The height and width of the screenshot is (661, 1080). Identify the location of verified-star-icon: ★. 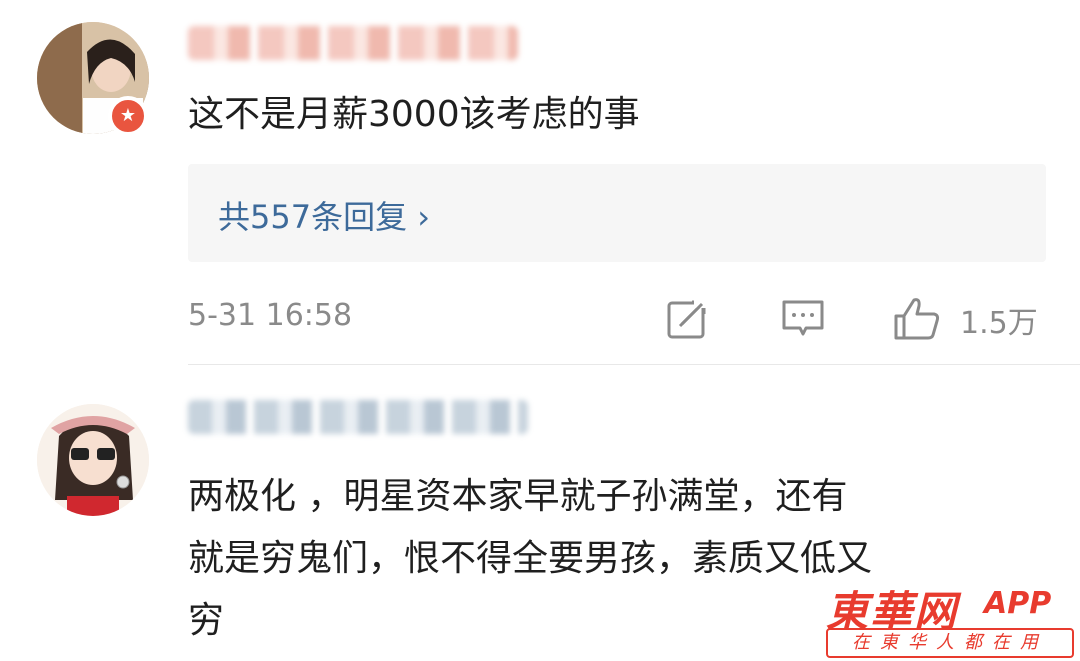
(128, 116).